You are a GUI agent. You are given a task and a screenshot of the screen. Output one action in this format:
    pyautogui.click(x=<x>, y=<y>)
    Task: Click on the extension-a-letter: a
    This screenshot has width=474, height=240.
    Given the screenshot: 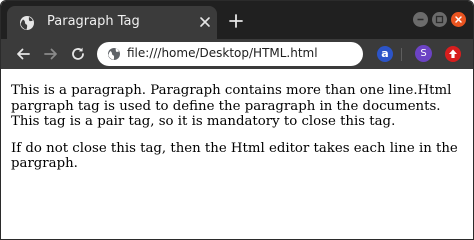 What is the action you would take?
    pyautogui.click(x=385, y=53)
    